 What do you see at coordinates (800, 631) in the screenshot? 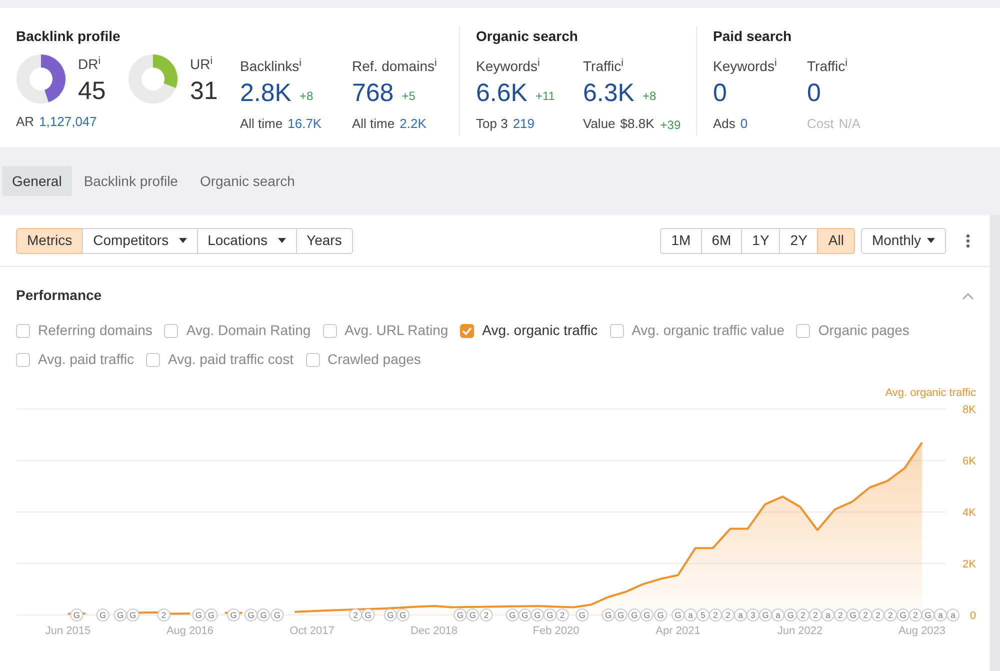
I see `x-axis-label: Jun 2022` at bounding box center [800, 631].